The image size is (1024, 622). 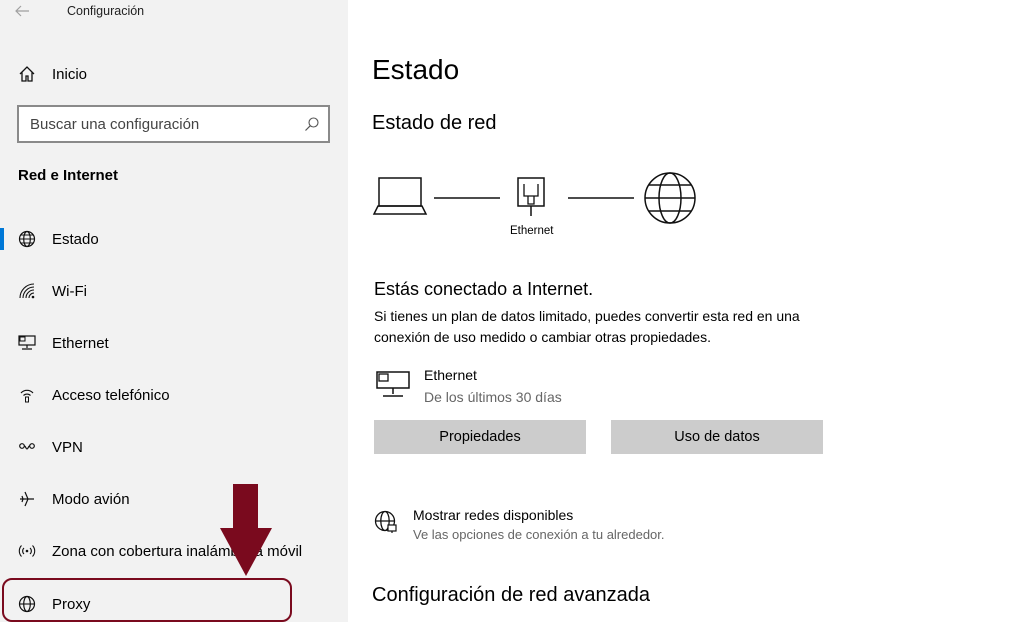 What do you see at coordinates (27, 74) in the screenshot?
I see `home-icon` at bounding box center [27, 74].